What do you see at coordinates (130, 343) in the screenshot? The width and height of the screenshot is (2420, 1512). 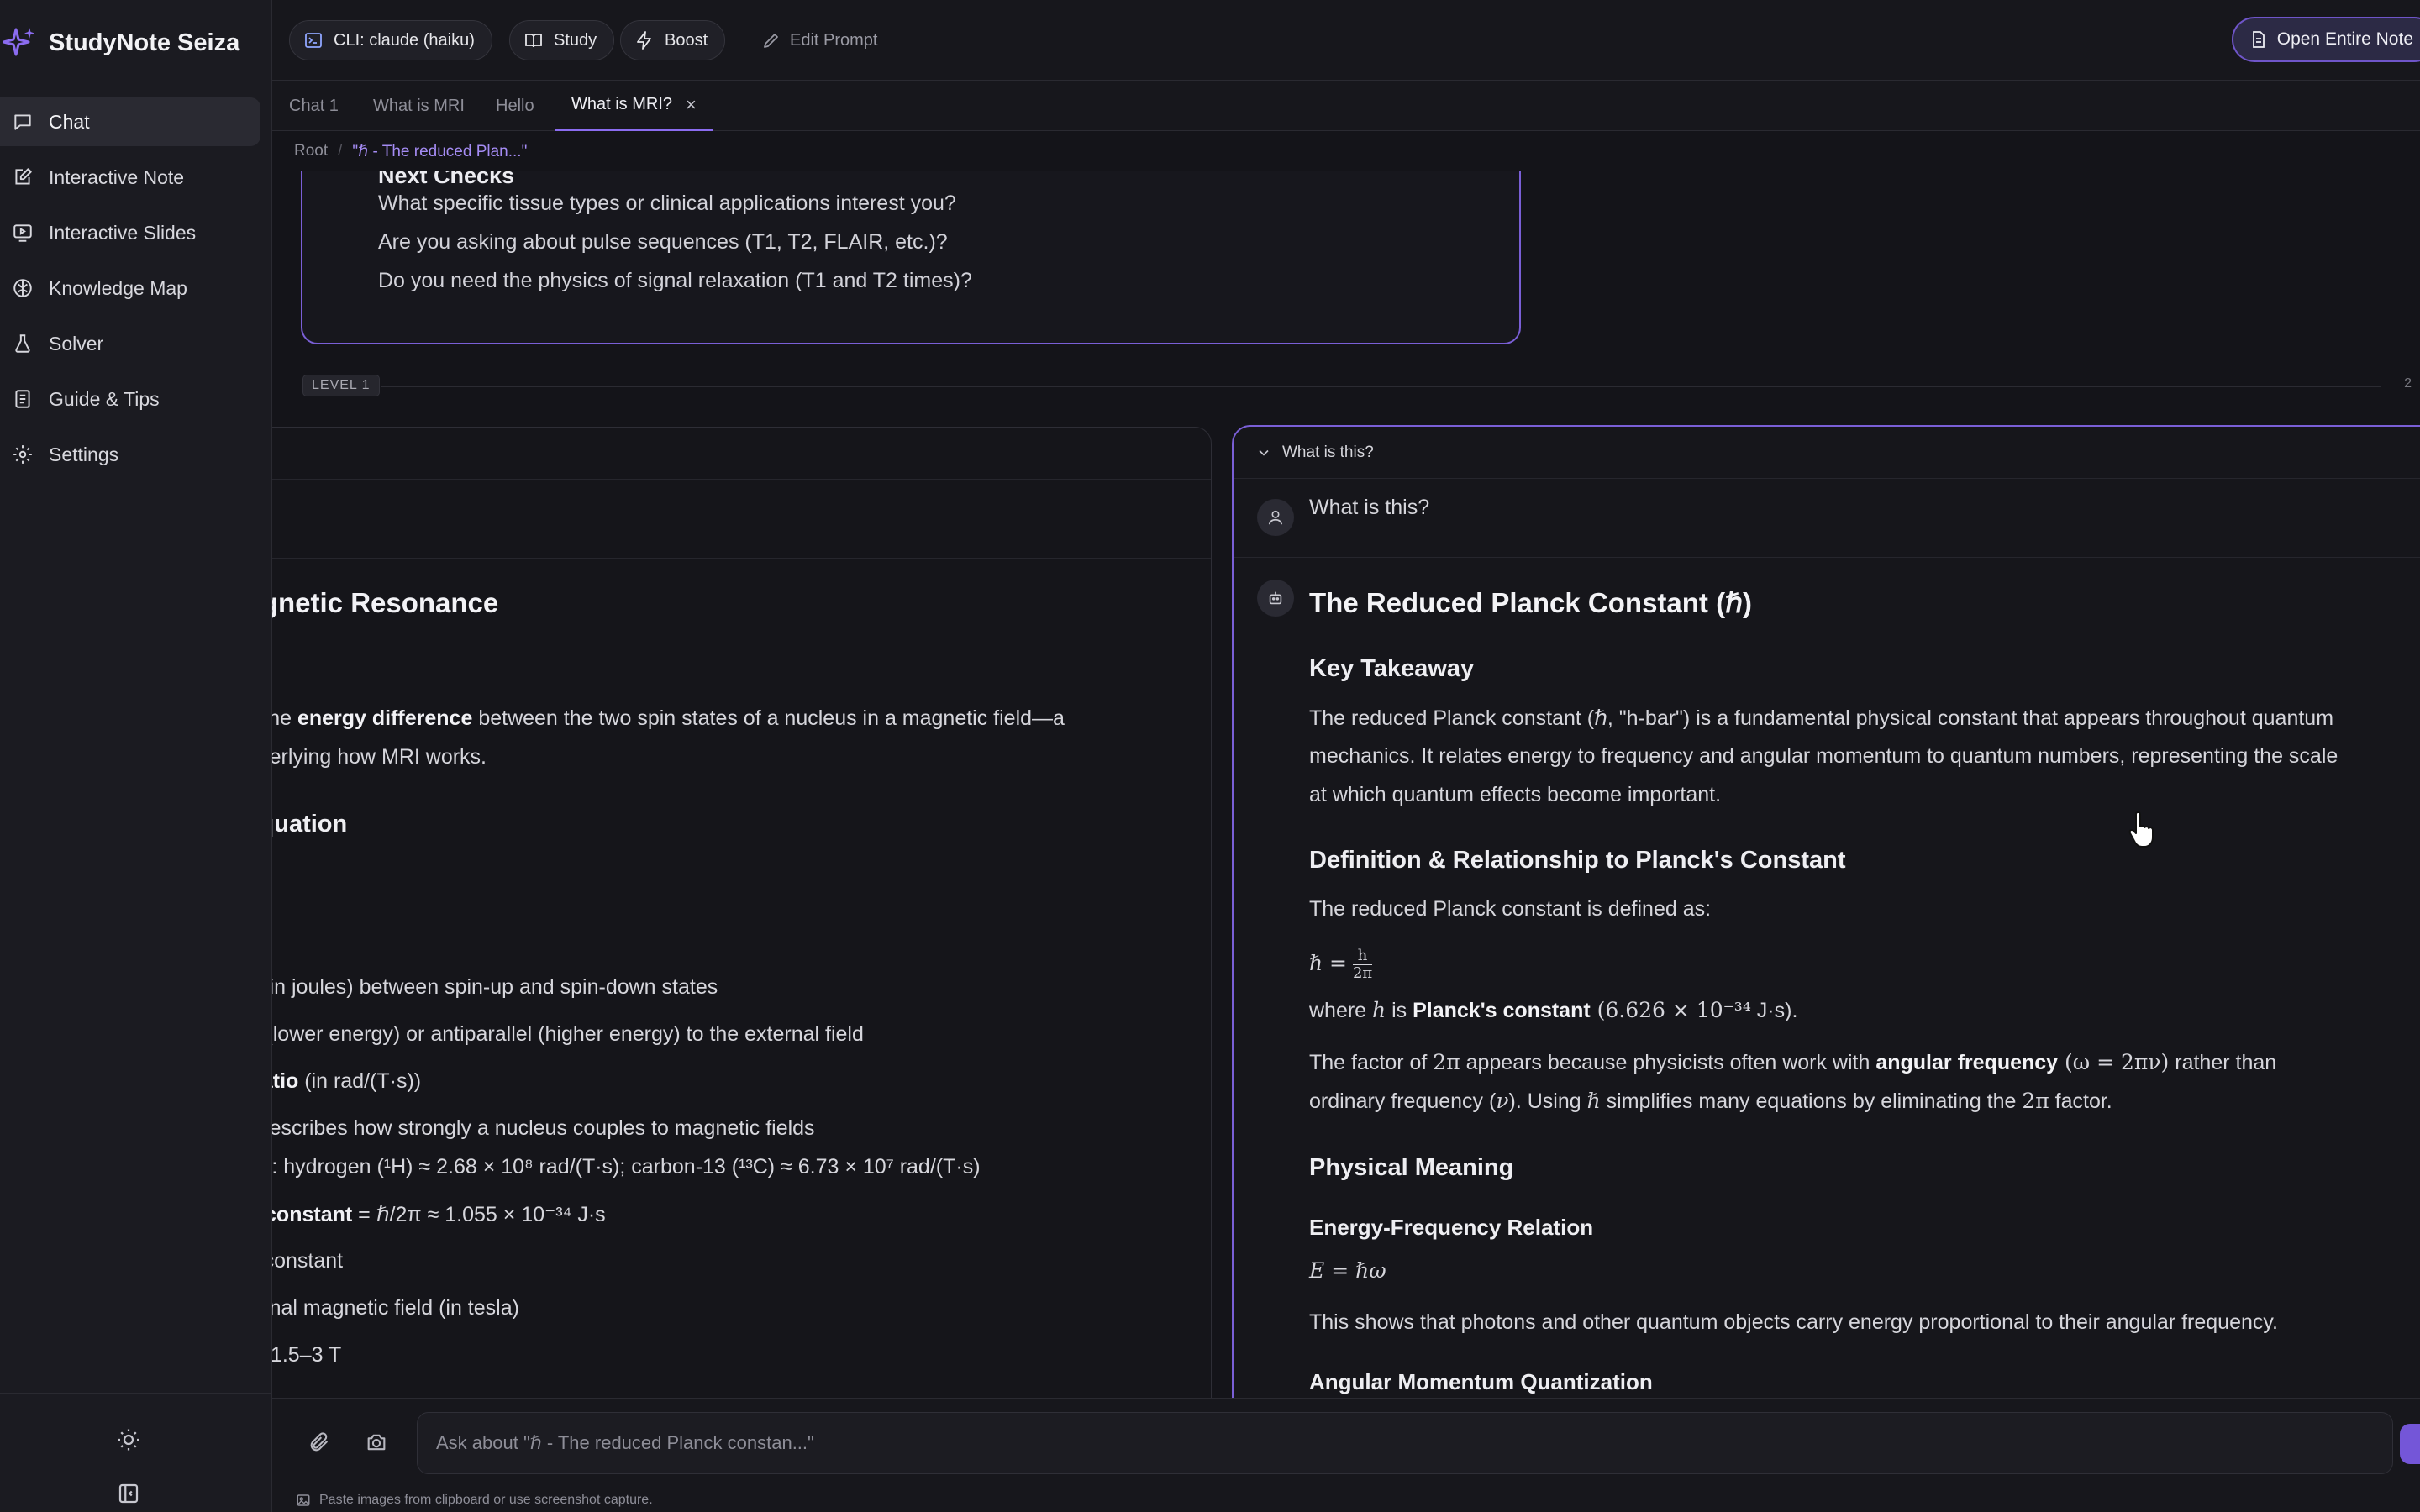 I see `sidebar-item-solver: Solver` at bounding box center [130, 343].